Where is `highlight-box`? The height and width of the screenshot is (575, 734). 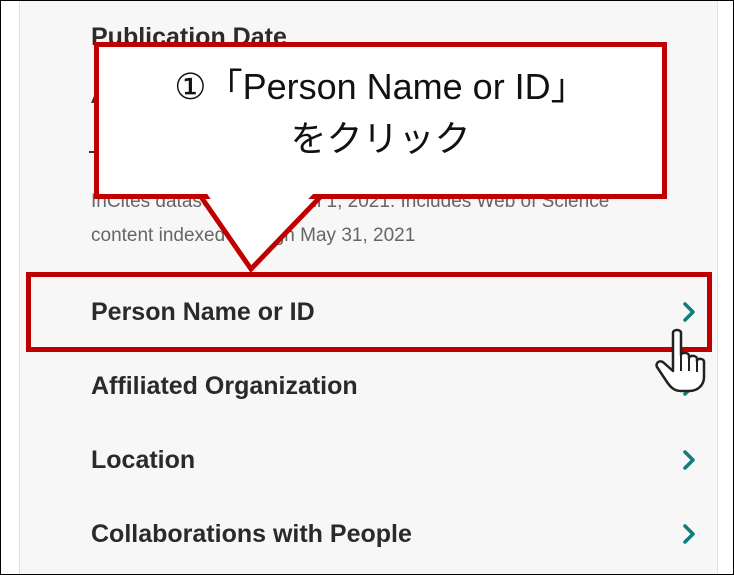
highlight-box is located at coordinates (369, 312).